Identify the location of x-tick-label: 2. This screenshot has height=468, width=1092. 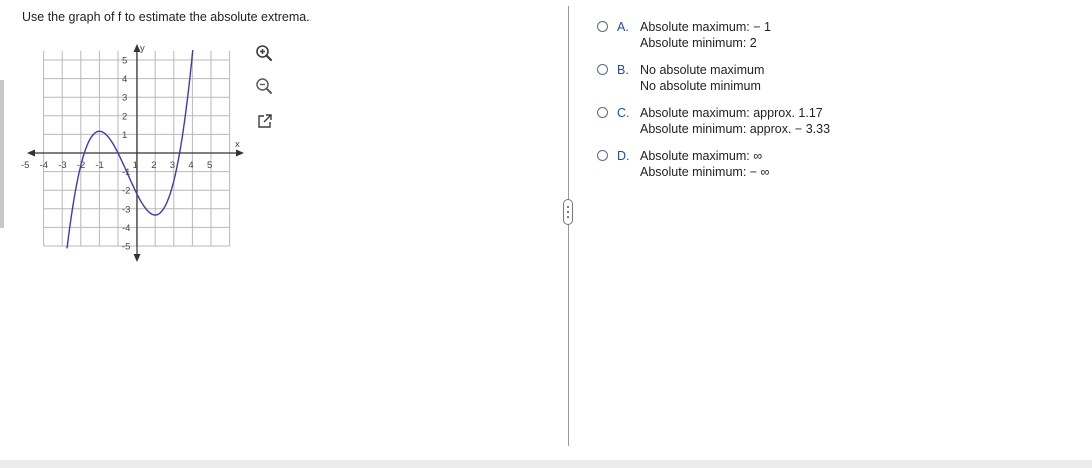
(153, 165).